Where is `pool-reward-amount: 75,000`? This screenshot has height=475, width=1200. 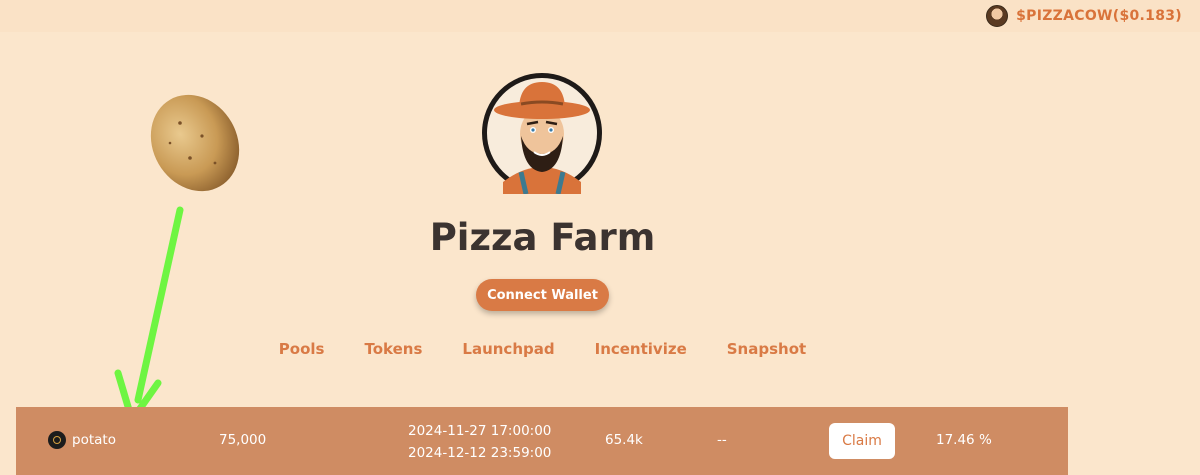
pool-reward-amount: 75,000 is located at coordinates (243, 440).